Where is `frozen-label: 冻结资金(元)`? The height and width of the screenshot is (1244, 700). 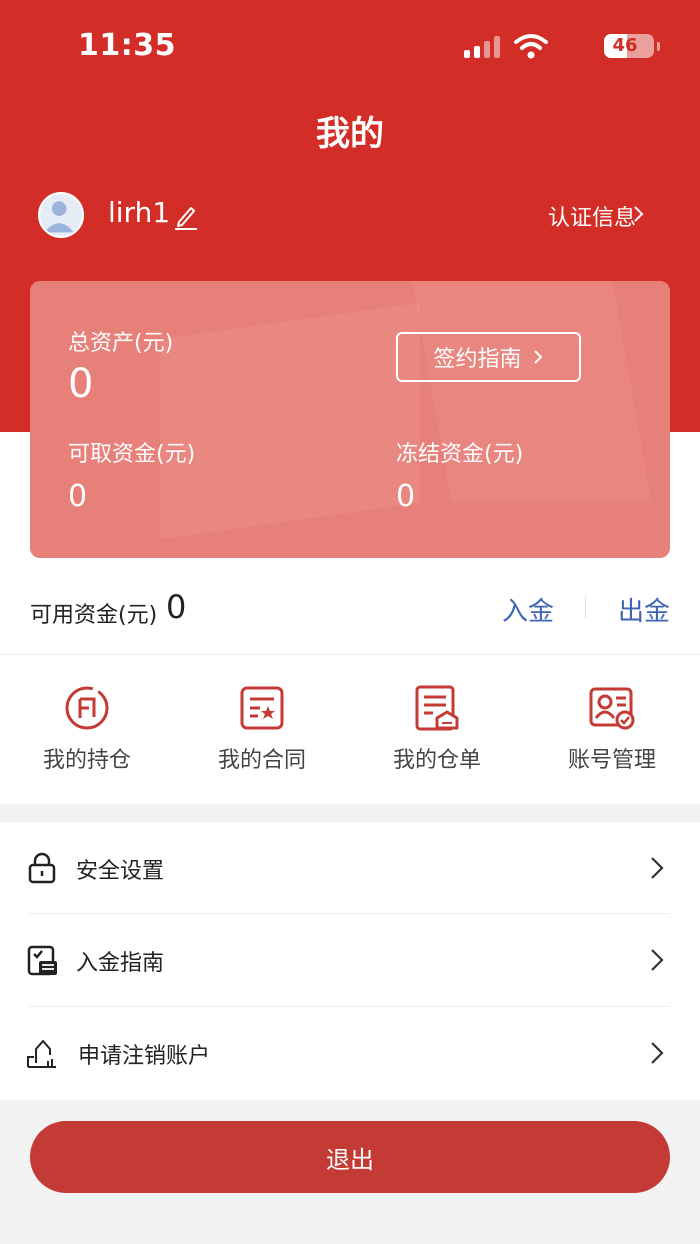
frozen-label: 冻结资金(元) is located at coordinates (460, 454).